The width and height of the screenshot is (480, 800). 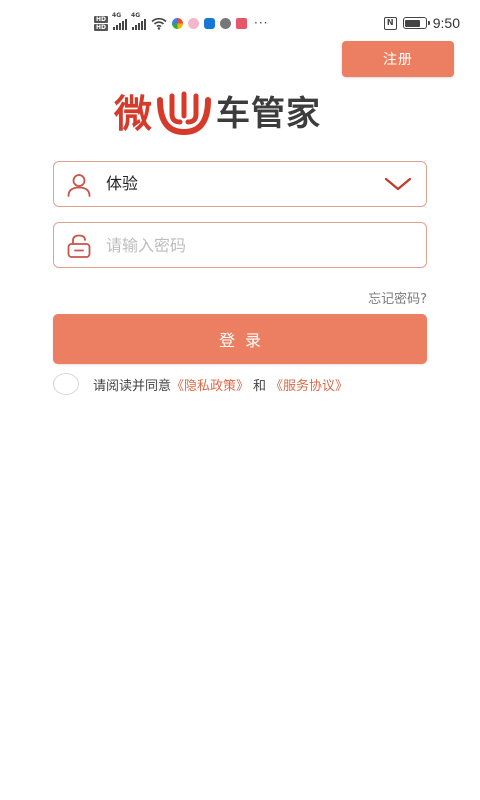 What do you see at coordinates (184, 113) in the screenshot?
I see `logo-mark-icon` at bounding box center [184, 113].